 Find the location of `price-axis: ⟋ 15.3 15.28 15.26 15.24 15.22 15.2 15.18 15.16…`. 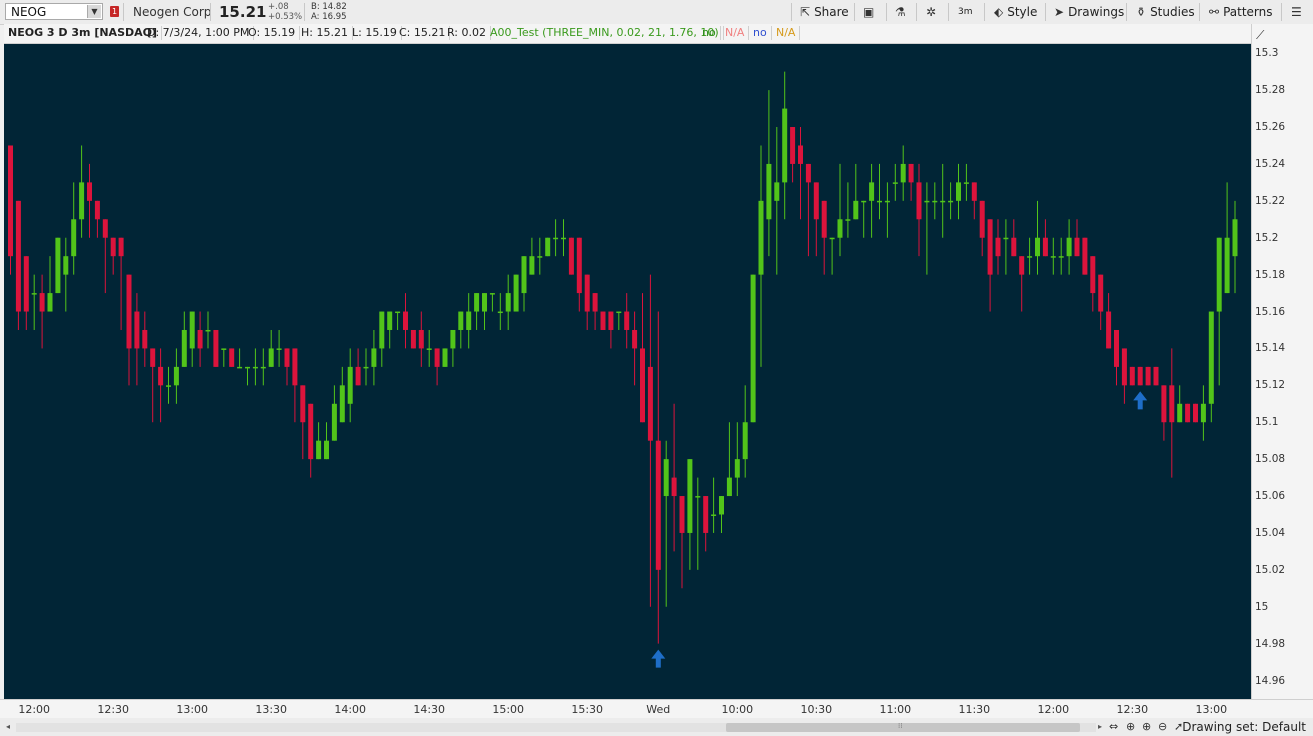

price-axis: ⟋ 15.3 15.28 15.26 15.24 15.22 15.2 15.18 15.16… is located at coordinates (1282, 361).